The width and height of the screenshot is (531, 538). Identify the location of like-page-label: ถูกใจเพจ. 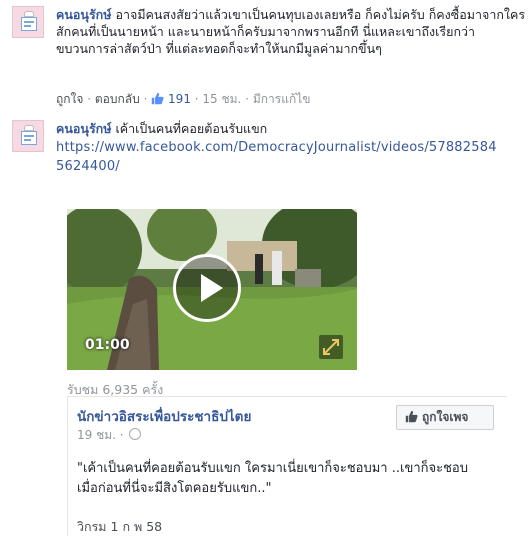
(445, 417).